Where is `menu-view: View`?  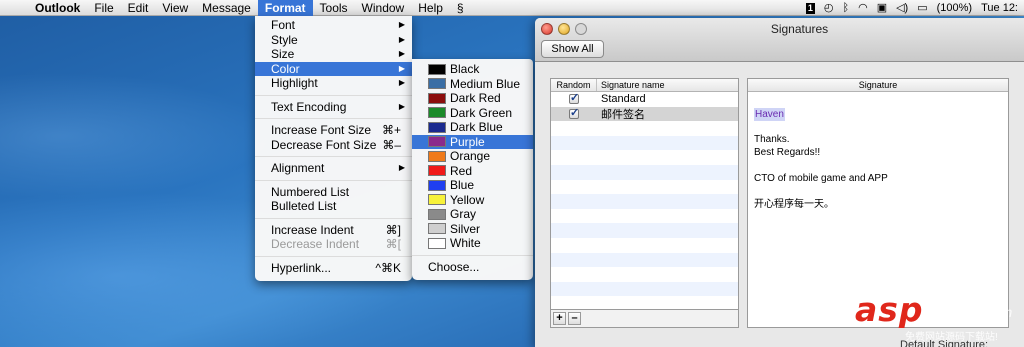 menu-view: View is located at coordinates (175, 8).